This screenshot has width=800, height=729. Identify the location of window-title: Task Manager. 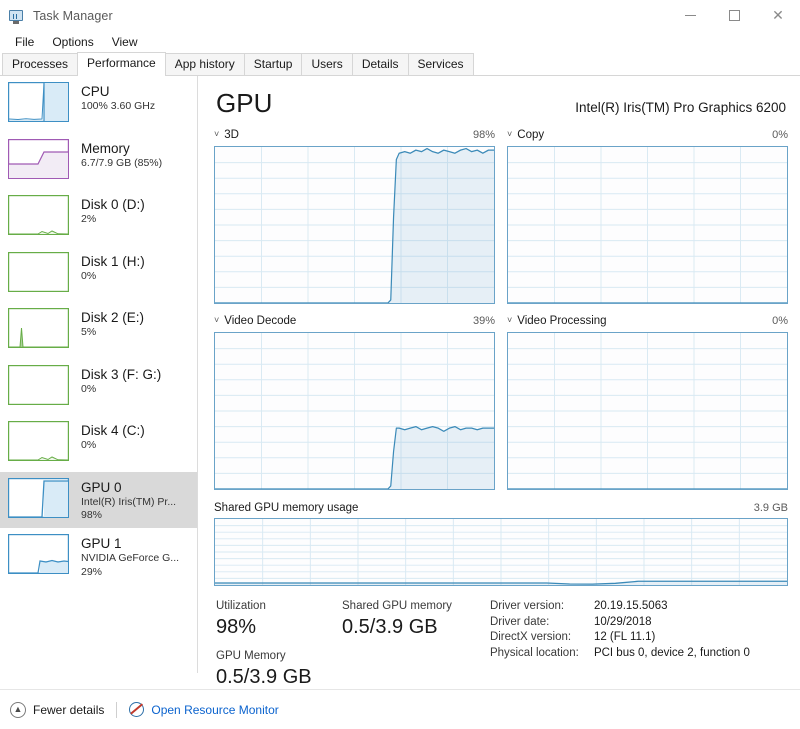
(73, 15).